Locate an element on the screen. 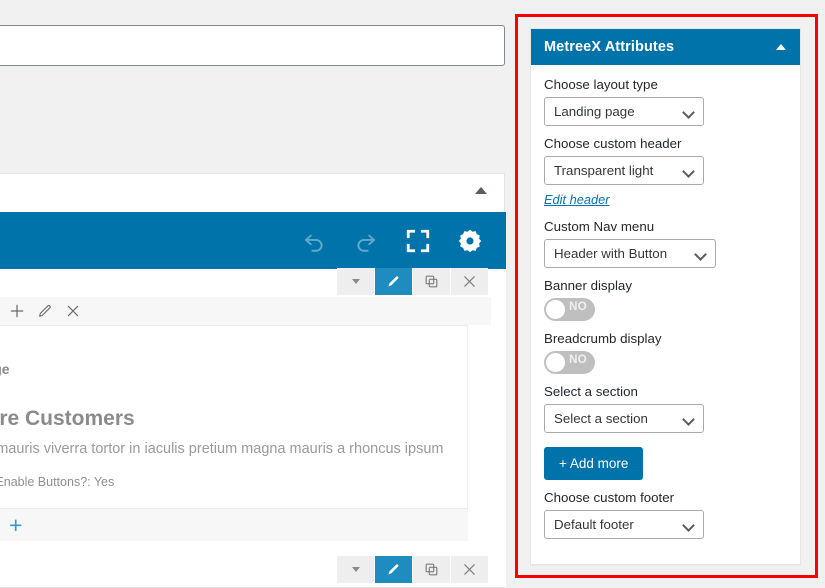 This screenshot has width=825, height=588. redo-icon is located at coordinates (366, 241).